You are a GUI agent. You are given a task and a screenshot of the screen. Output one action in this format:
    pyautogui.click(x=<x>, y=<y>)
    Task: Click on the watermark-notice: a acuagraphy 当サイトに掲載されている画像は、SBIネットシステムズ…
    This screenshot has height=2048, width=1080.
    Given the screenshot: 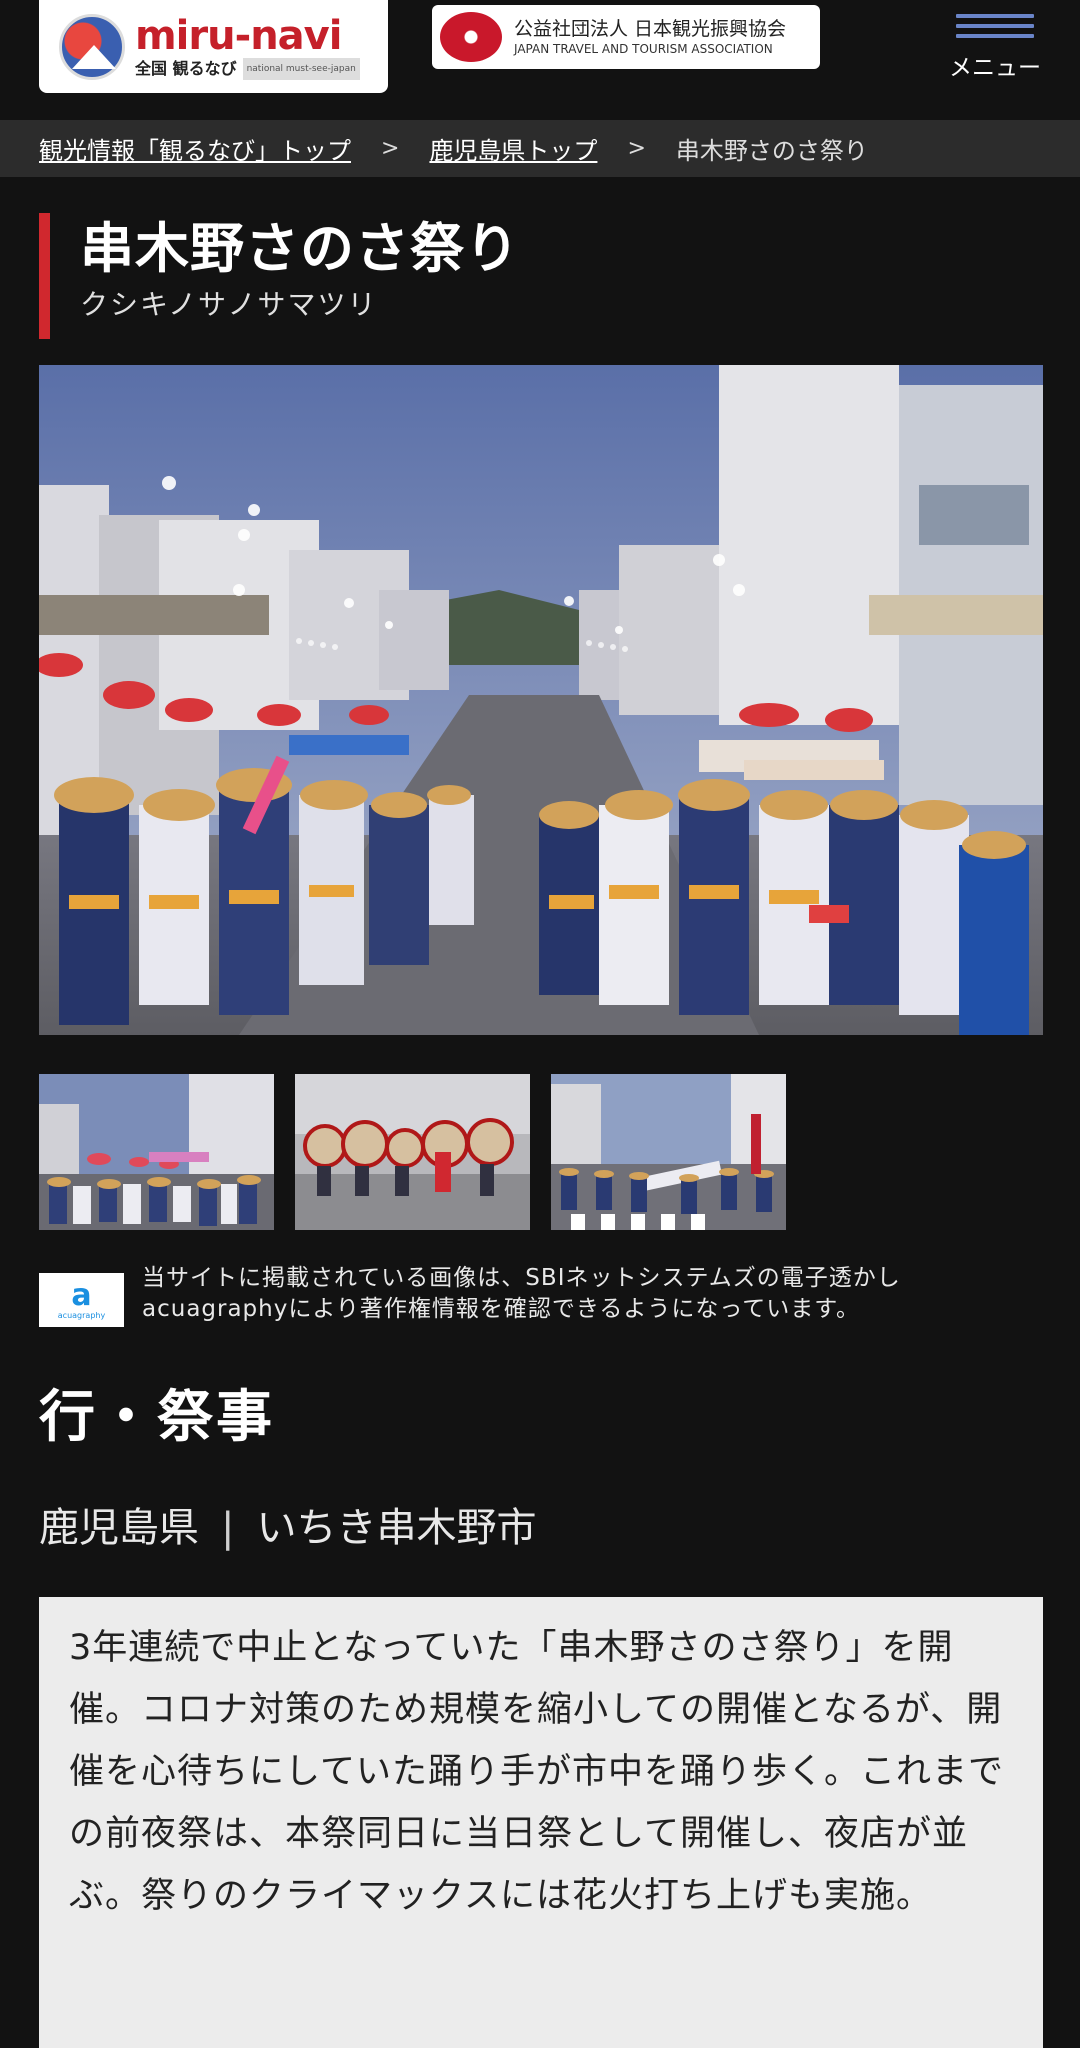 What is the action you would take?
    pyautogui.click(x=541, y=1298)
    